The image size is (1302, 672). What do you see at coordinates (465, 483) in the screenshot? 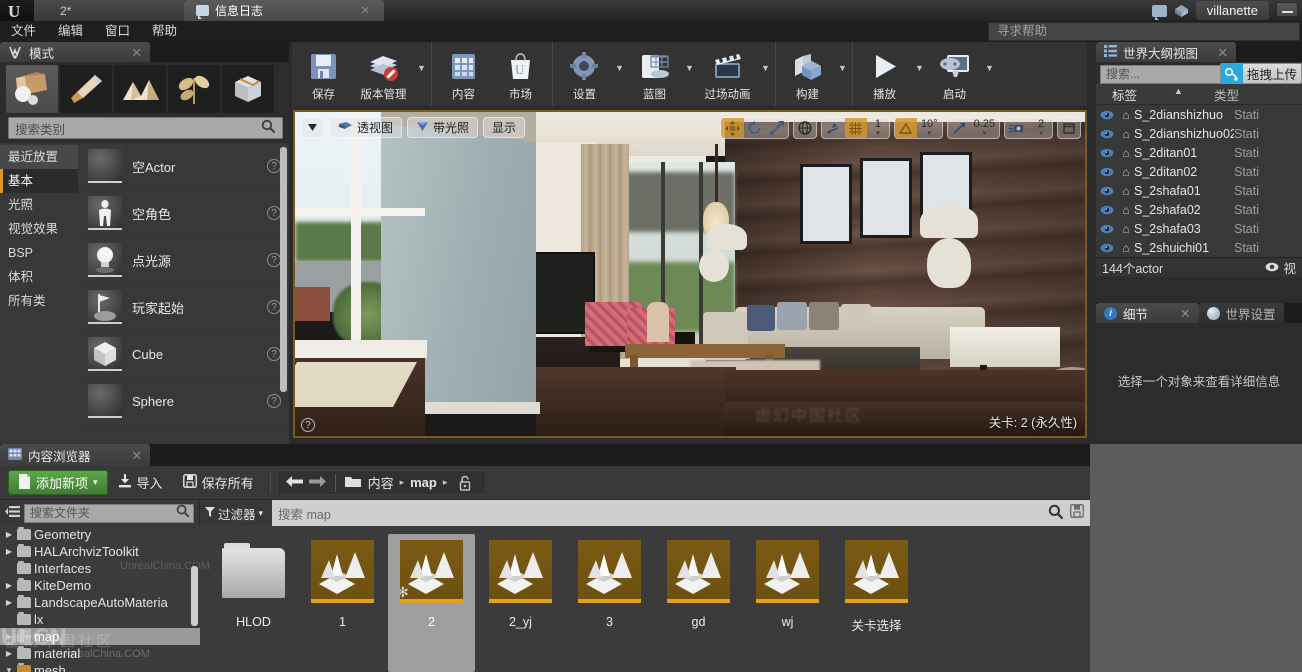
I see `unlock-icon` at bounding box center [465, 483].